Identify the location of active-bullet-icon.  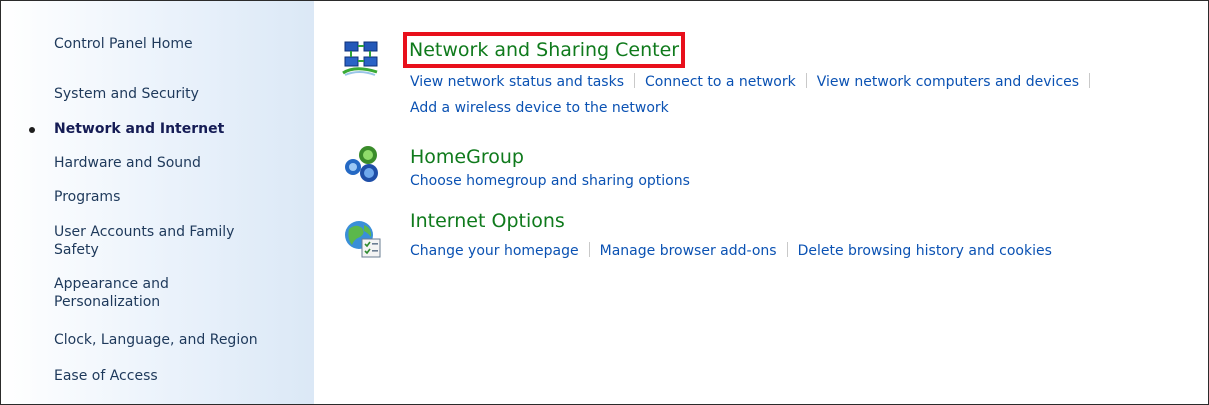
(32, 130).